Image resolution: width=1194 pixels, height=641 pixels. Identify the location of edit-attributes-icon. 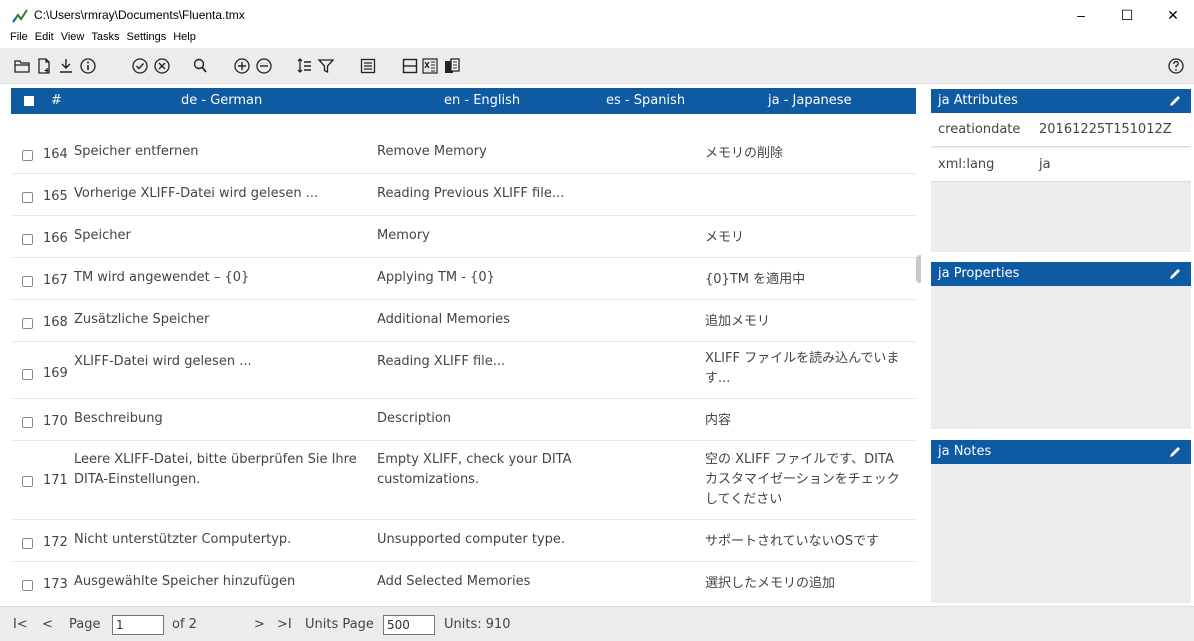
(1175, 101).